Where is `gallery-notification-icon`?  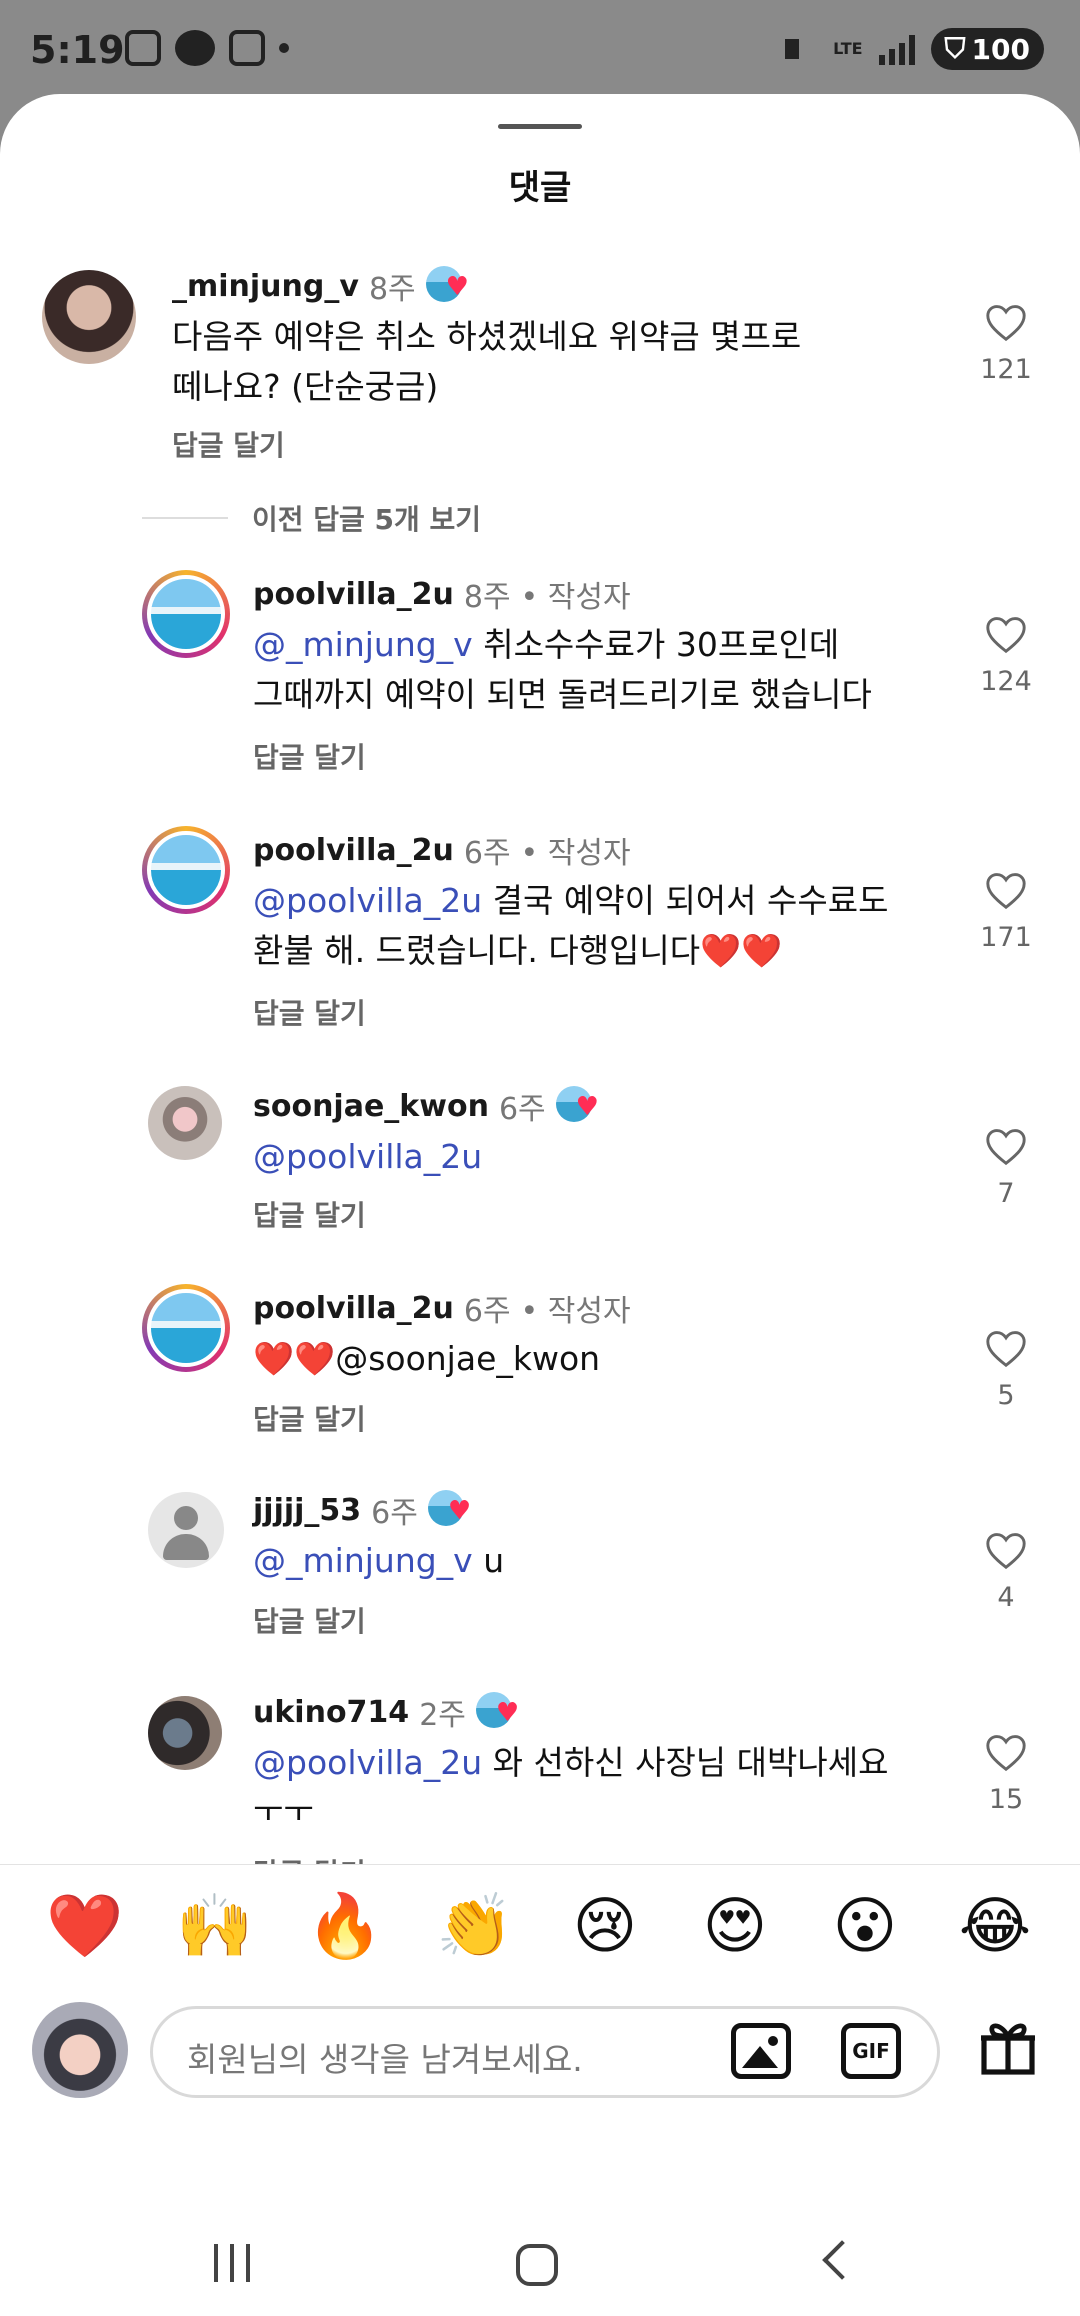 gallery-notification-icon is located at coordinates (143, 48).